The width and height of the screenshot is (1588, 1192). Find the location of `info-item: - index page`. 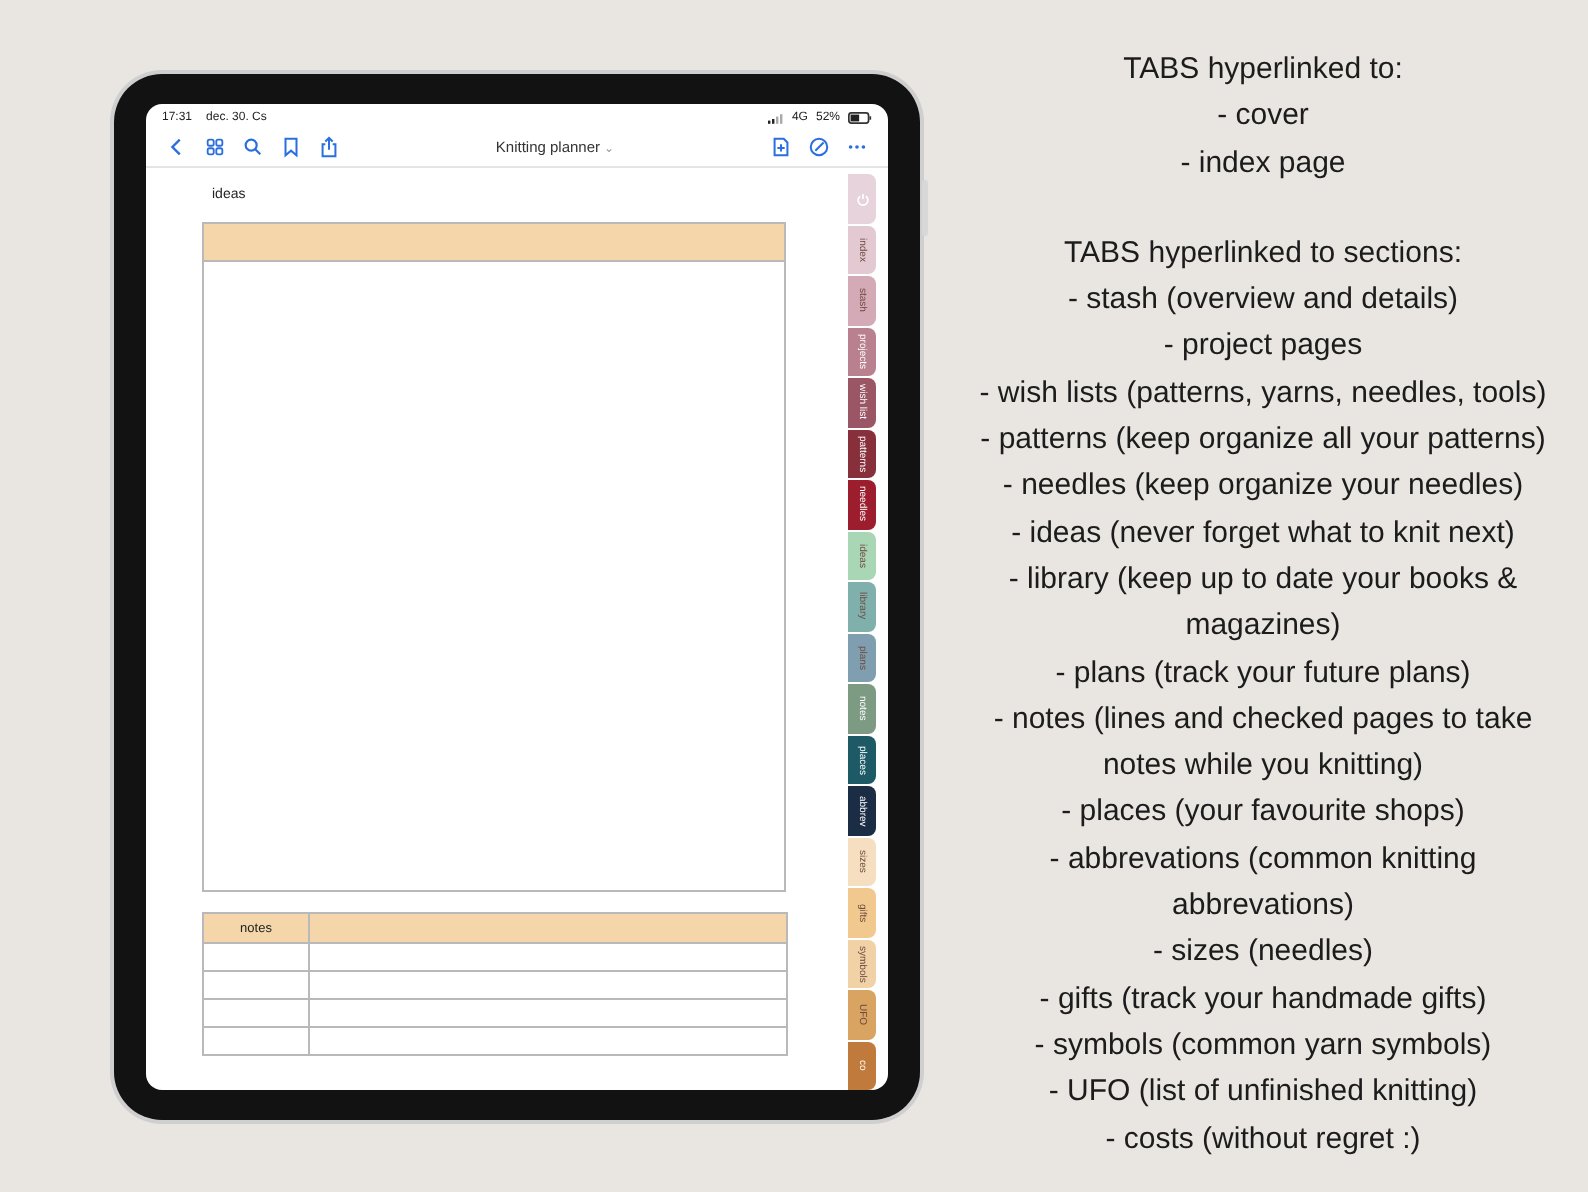

info-item: - index page is located at coordinates (1263, 163).